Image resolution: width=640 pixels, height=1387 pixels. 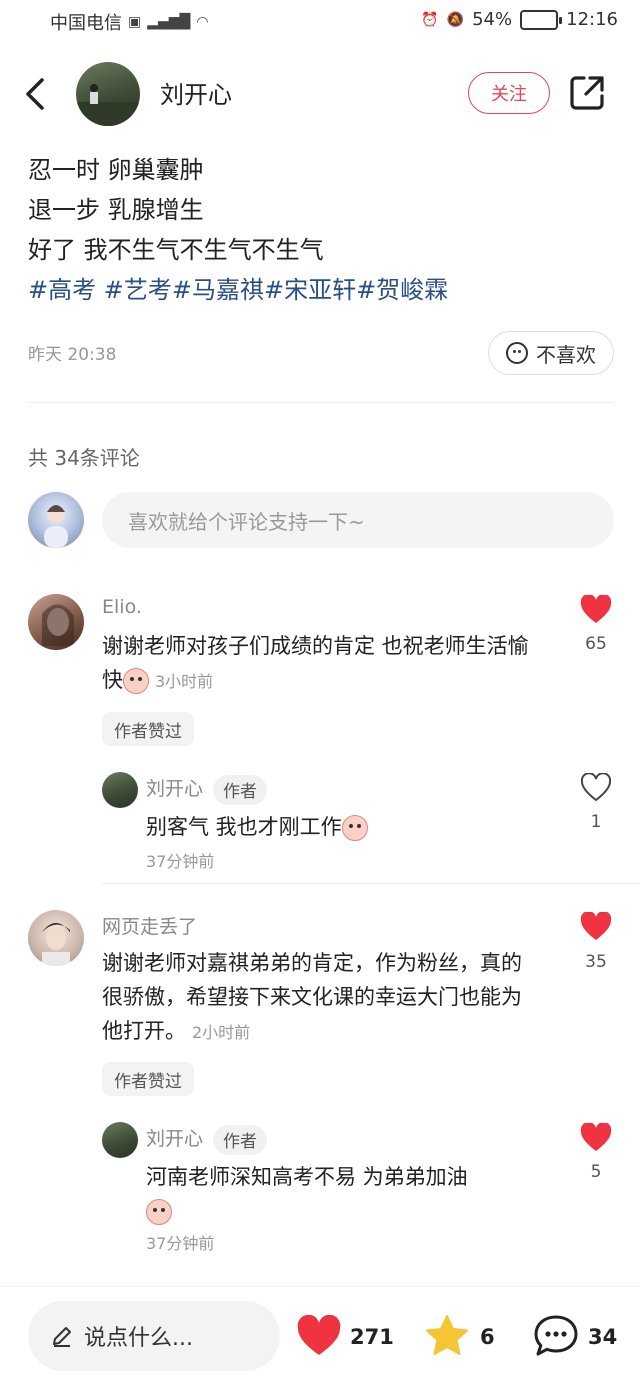 I want to click on comment-total: 34, so click(x=603, y=1337).